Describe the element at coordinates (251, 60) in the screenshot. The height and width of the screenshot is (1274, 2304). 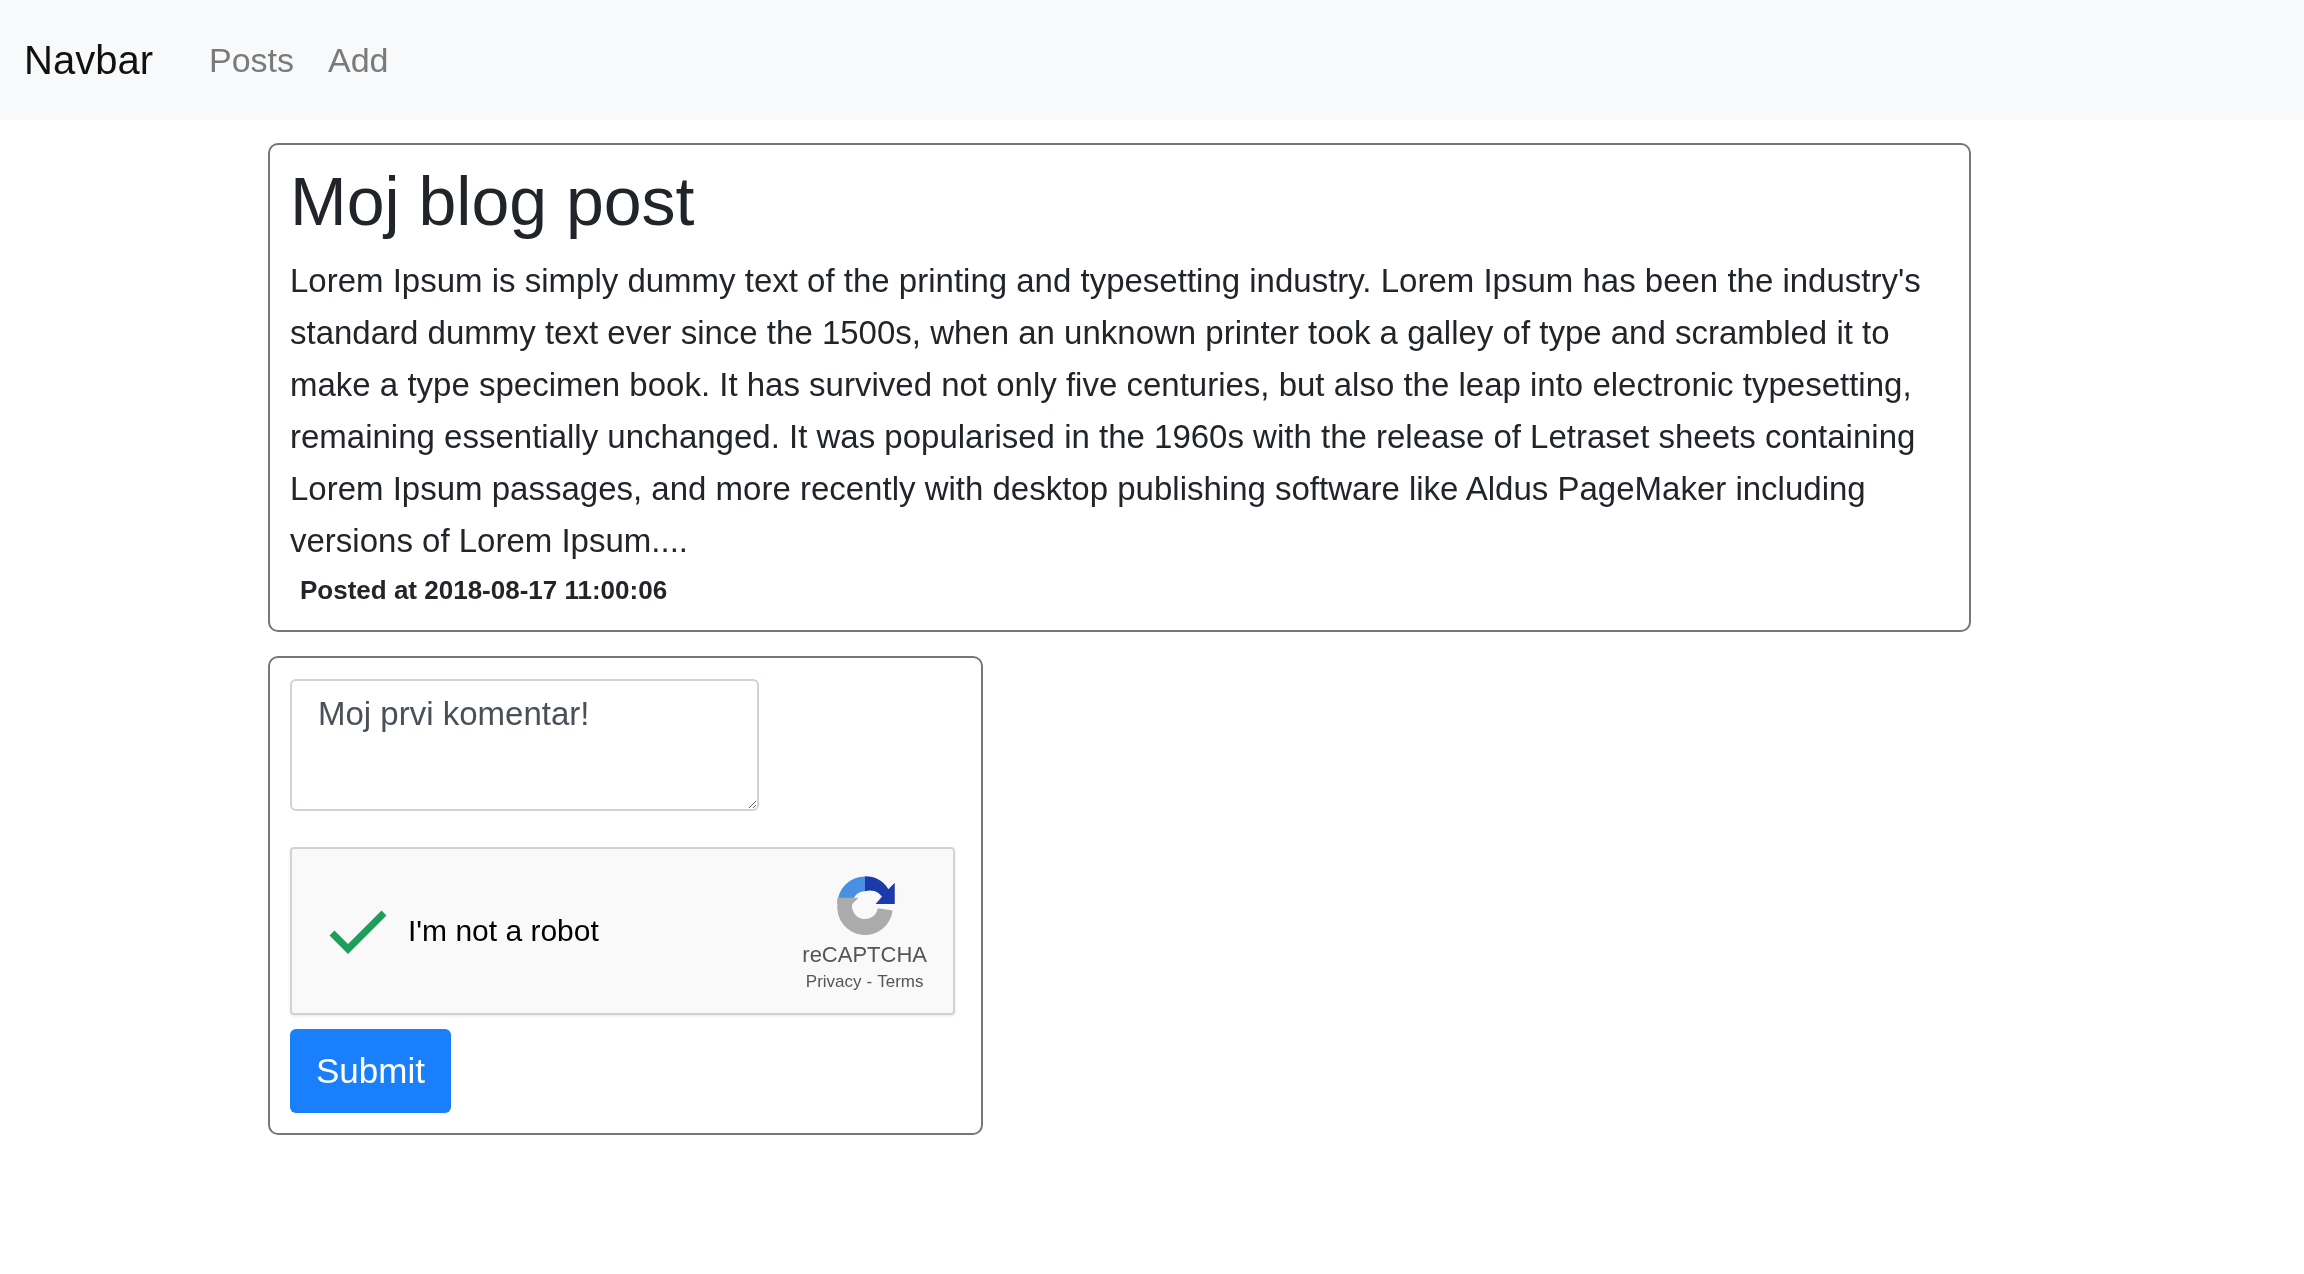
I see `nav-link: Posts` at that location.